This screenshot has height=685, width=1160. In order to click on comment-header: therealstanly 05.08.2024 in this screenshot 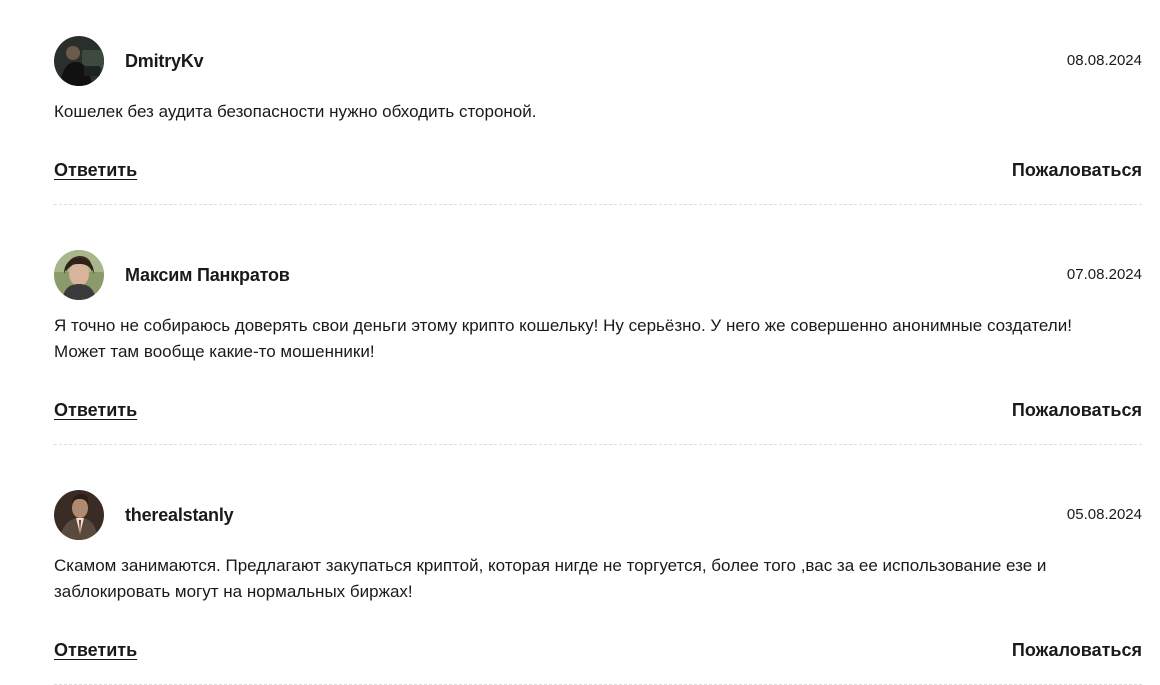, I will do `click(598, 515)`.